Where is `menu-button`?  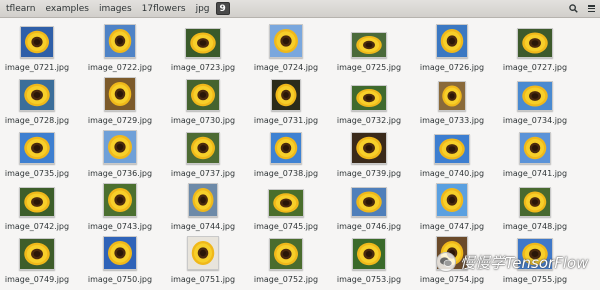 menu-button is located at coordinates (591, 8).